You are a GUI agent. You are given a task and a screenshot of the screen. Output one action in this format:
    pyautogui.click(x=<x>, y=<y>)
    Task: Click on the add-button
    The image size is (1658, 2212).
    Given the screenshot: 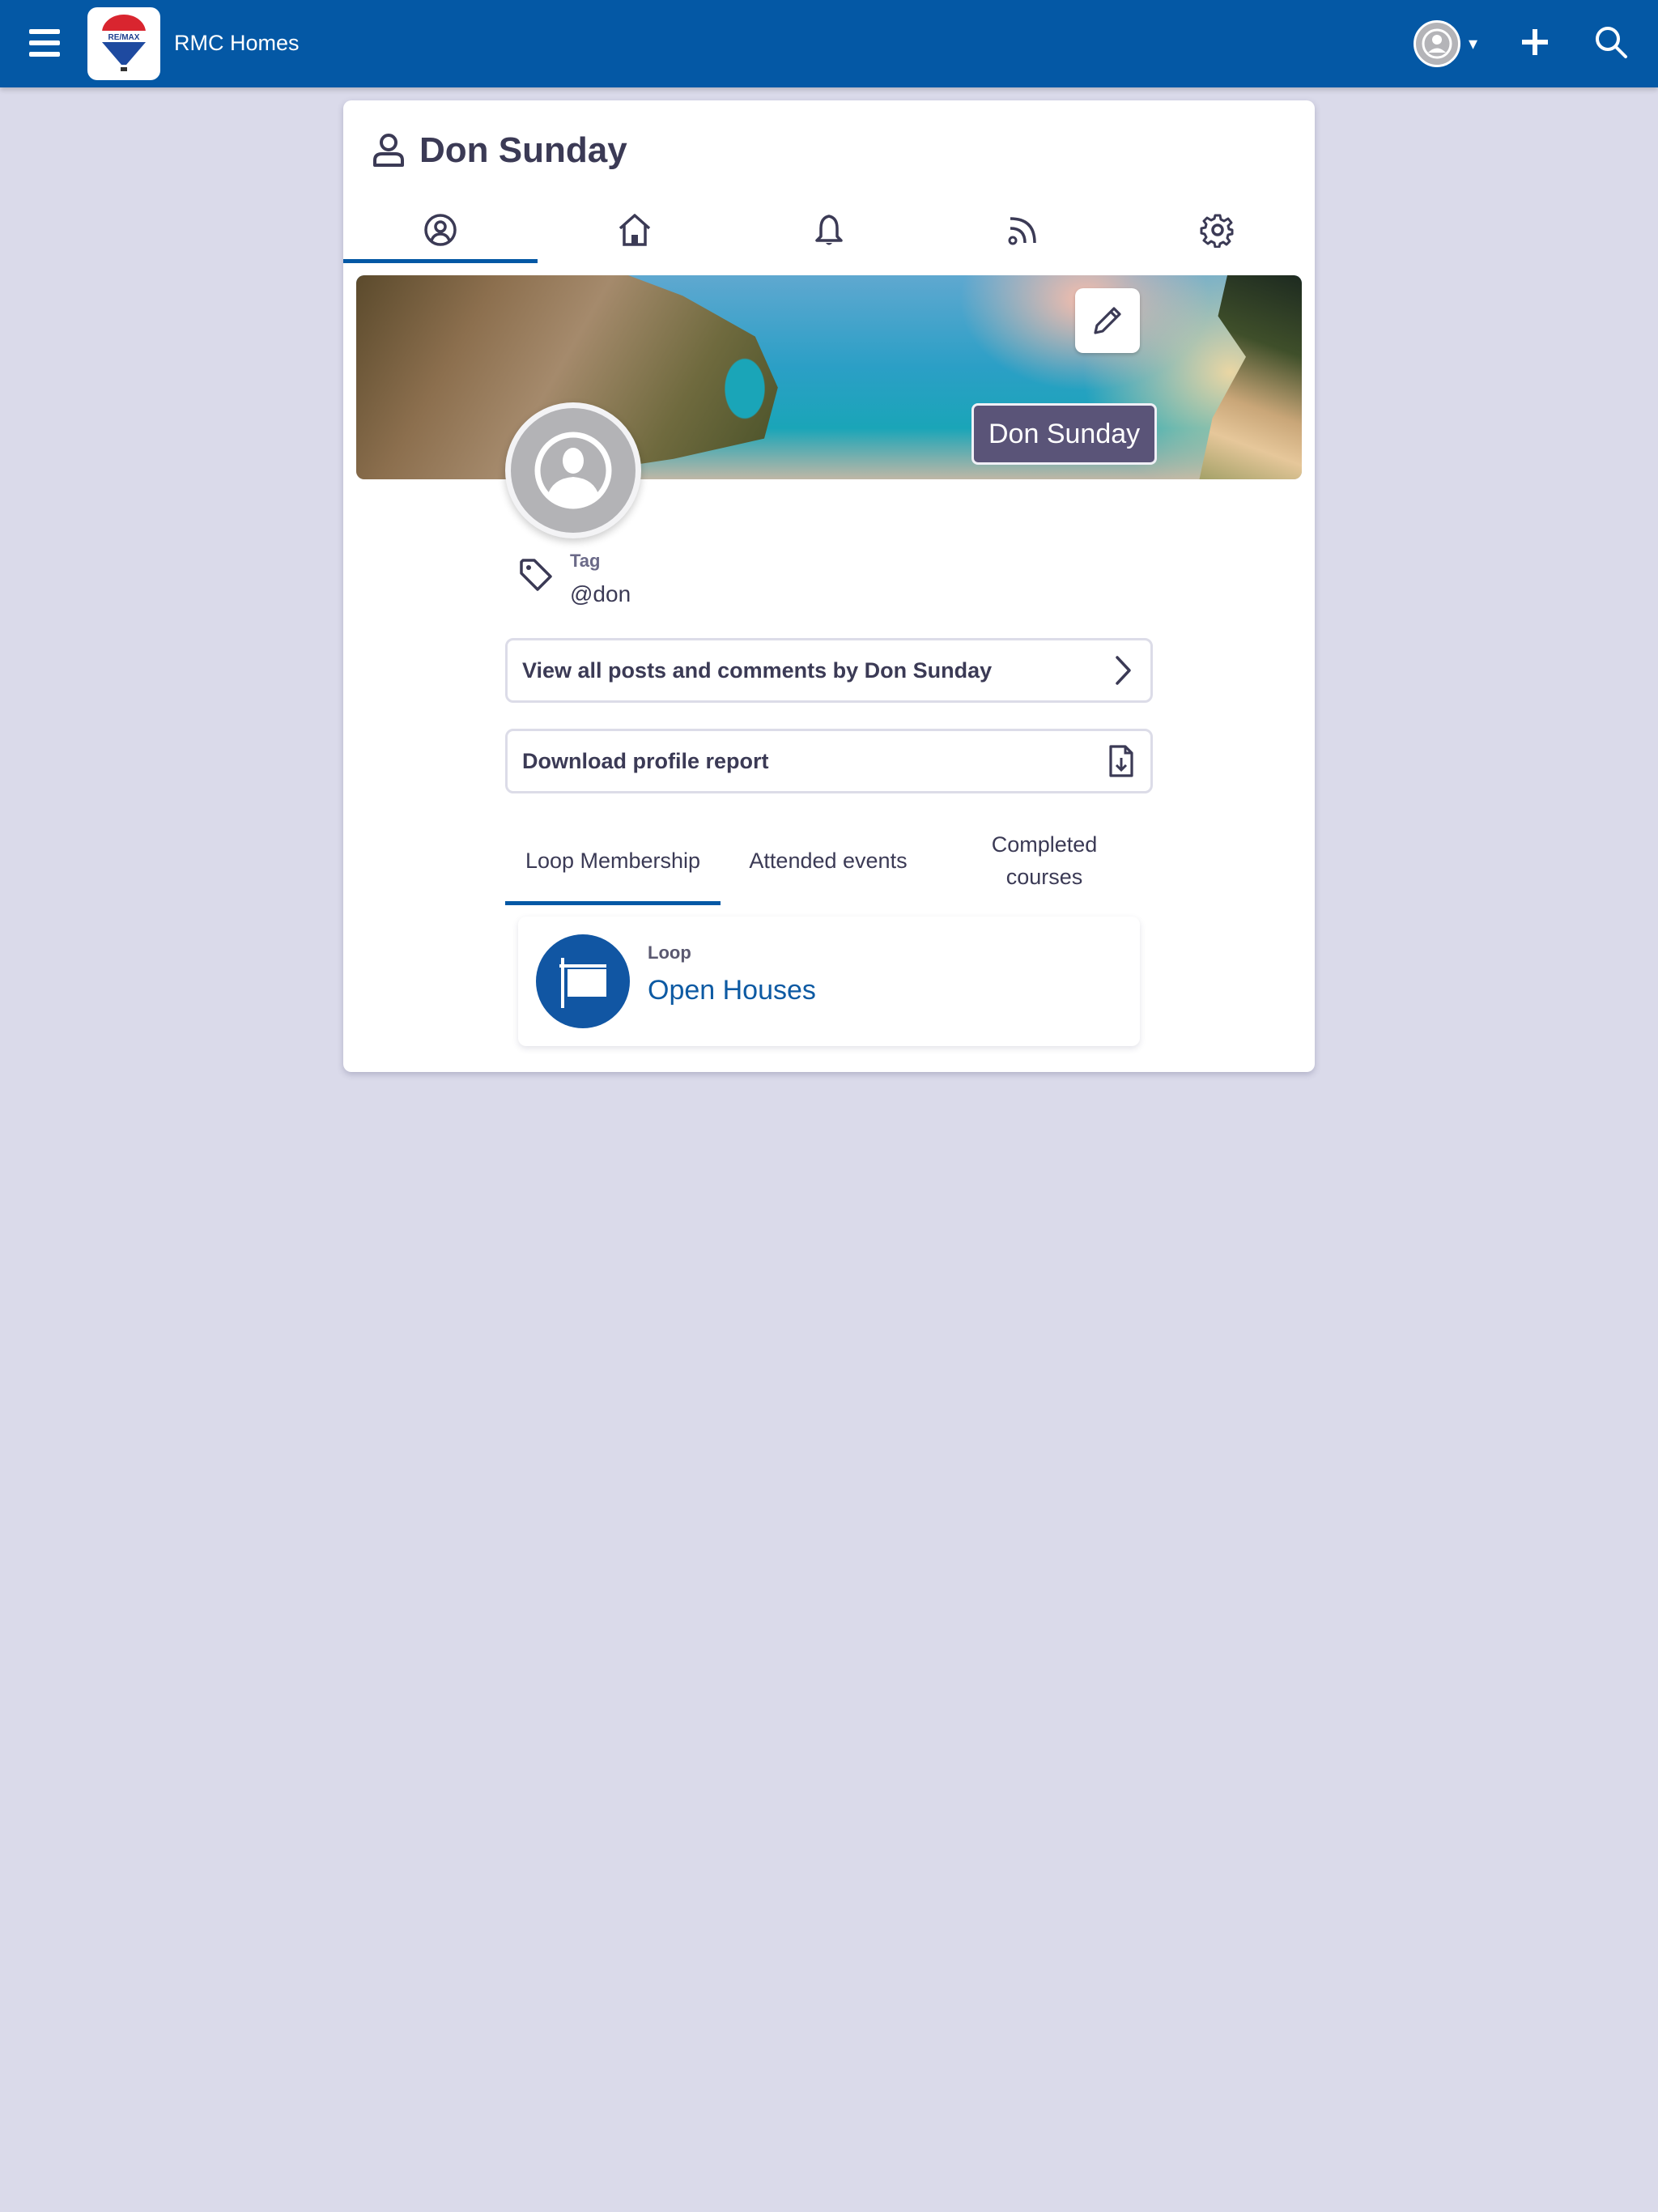 What is the action you would take?
    pyautogui.click(x=1535, y=42)
    